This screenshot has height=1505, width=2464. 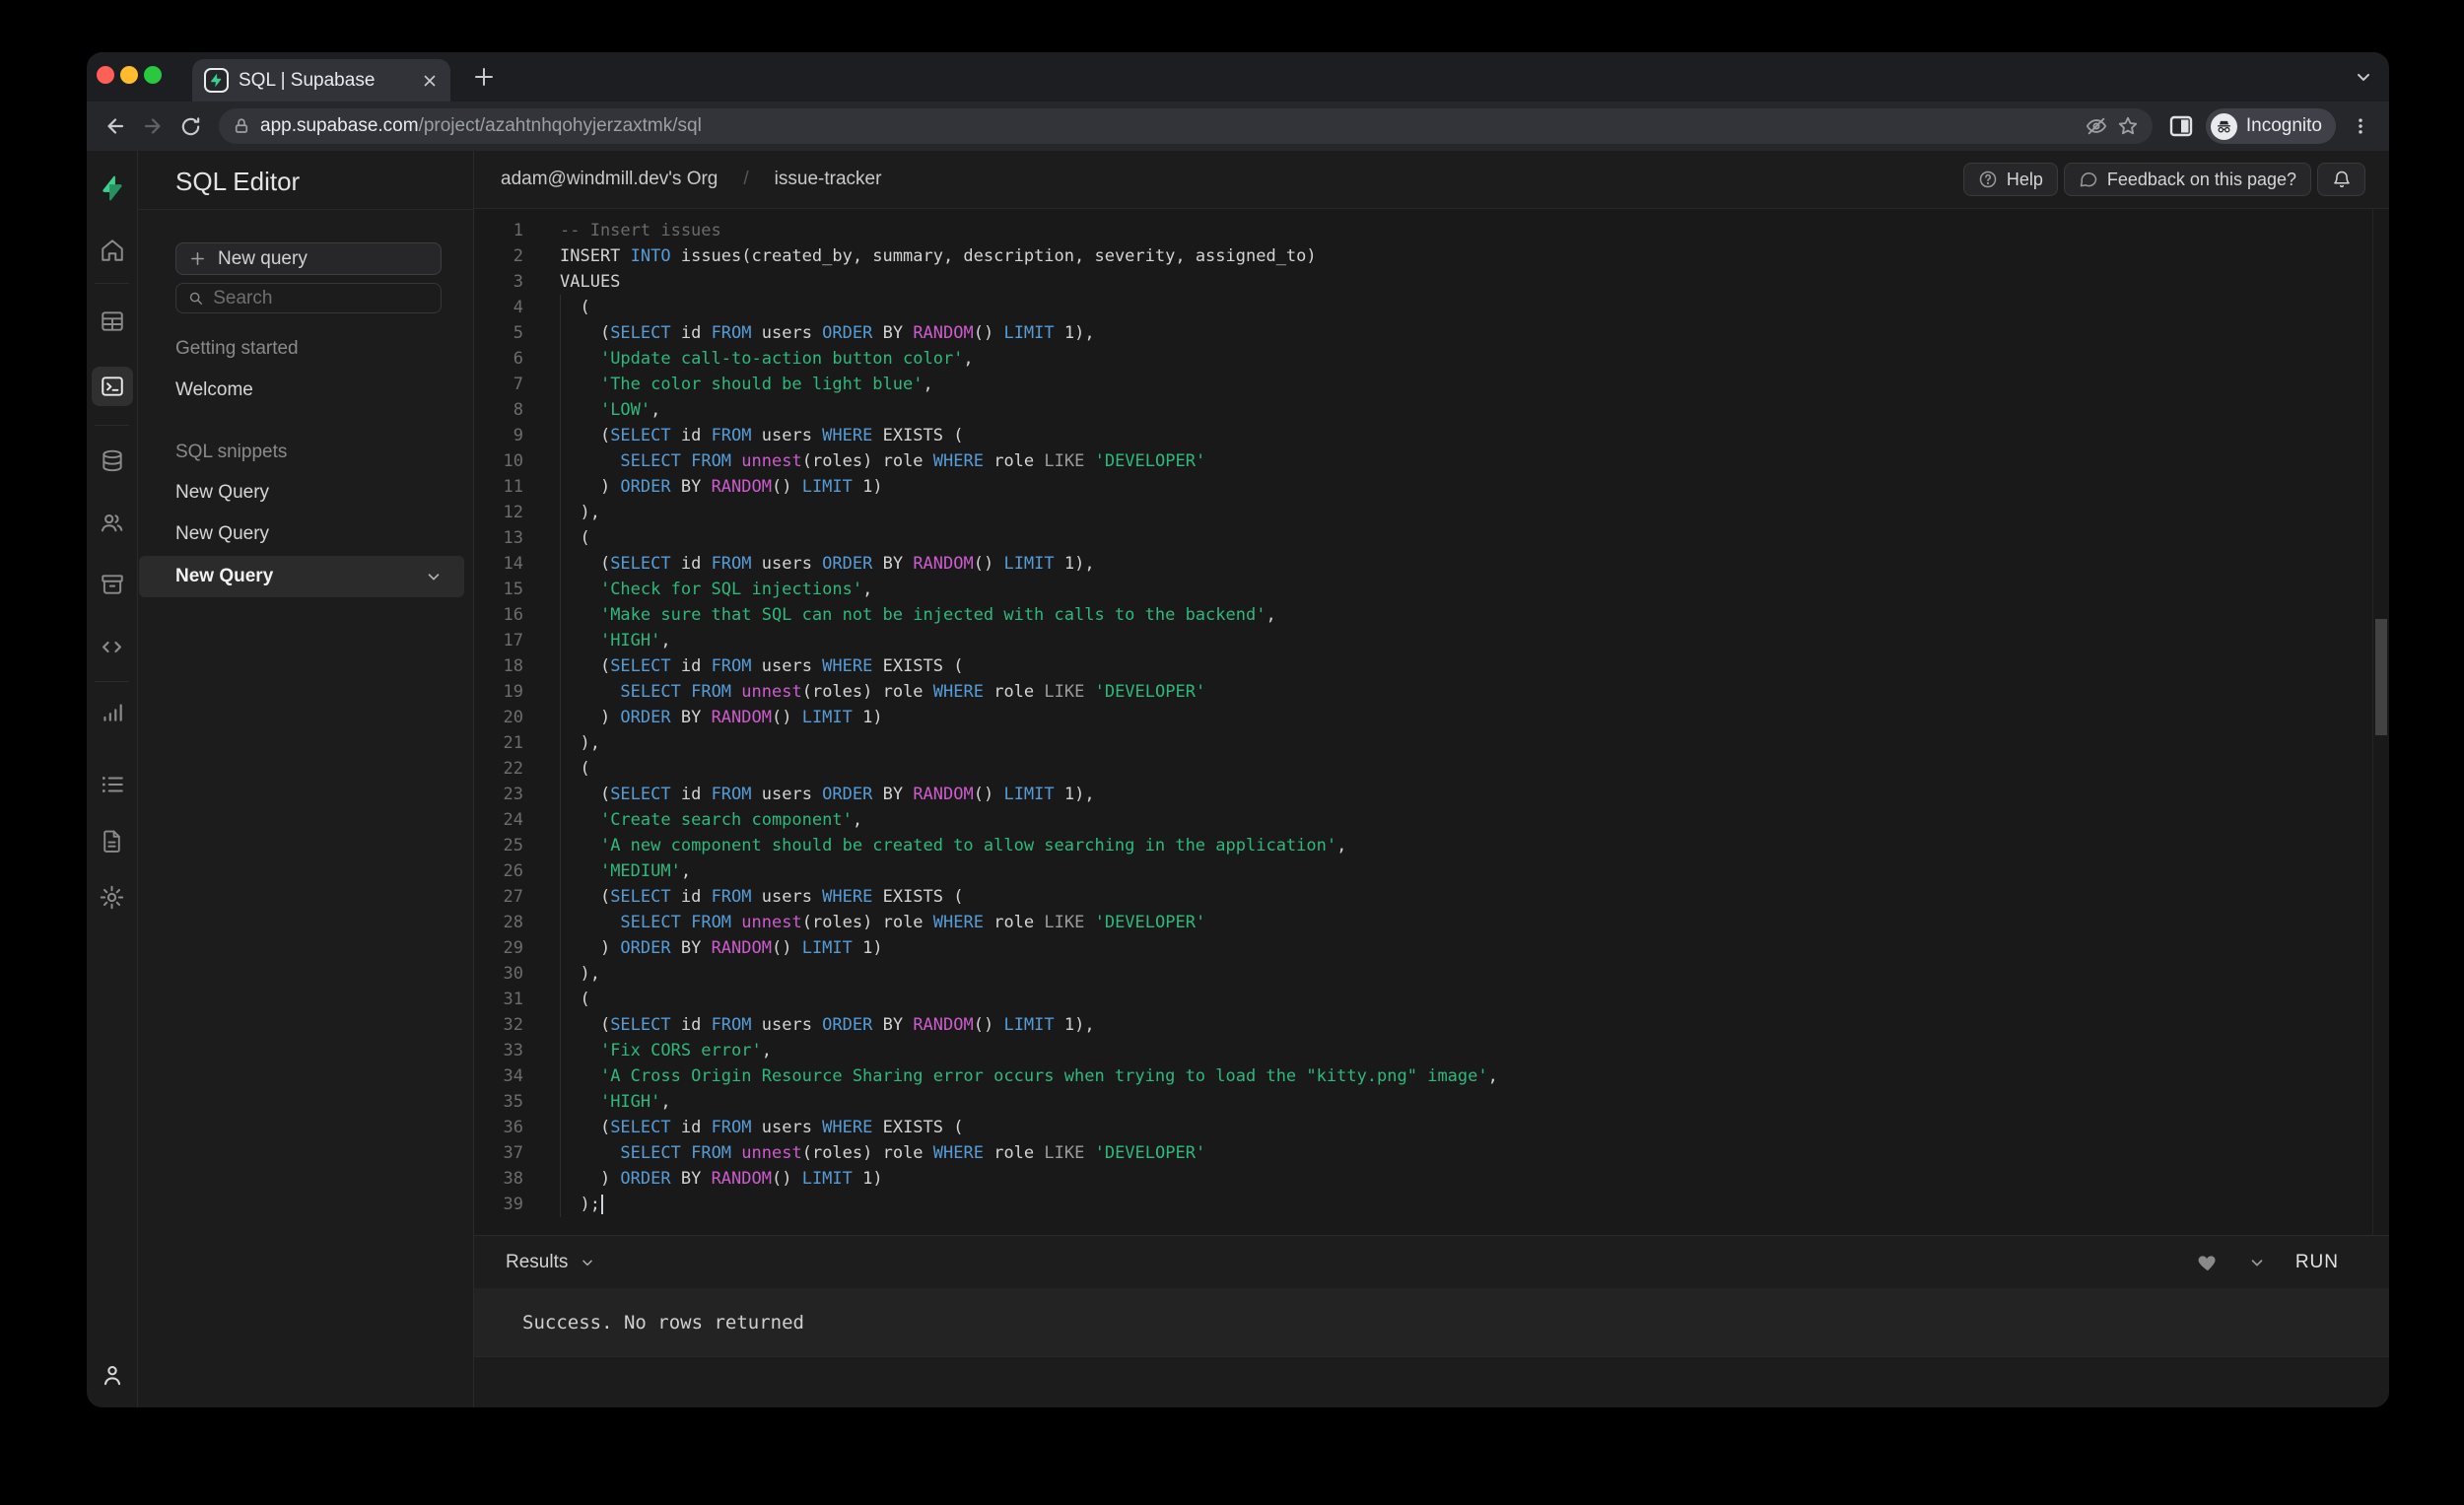 I want to click on close-window-button, so click(x=105, y=75).